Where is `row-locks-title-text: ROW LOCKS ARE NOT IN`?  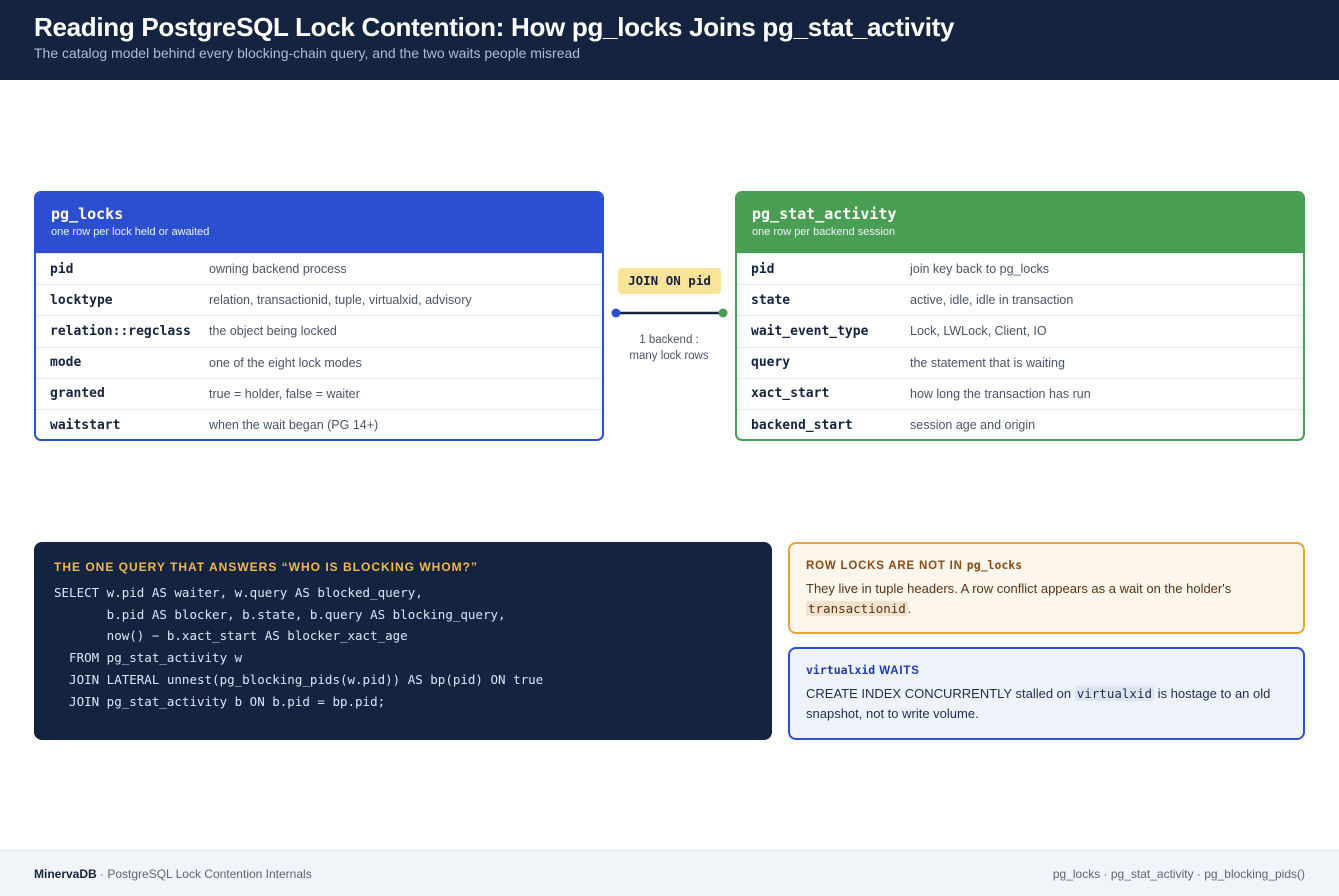 row-locks-title-text: ROW LOCKS ARE NOT IN is located at coordinates (886, 566).